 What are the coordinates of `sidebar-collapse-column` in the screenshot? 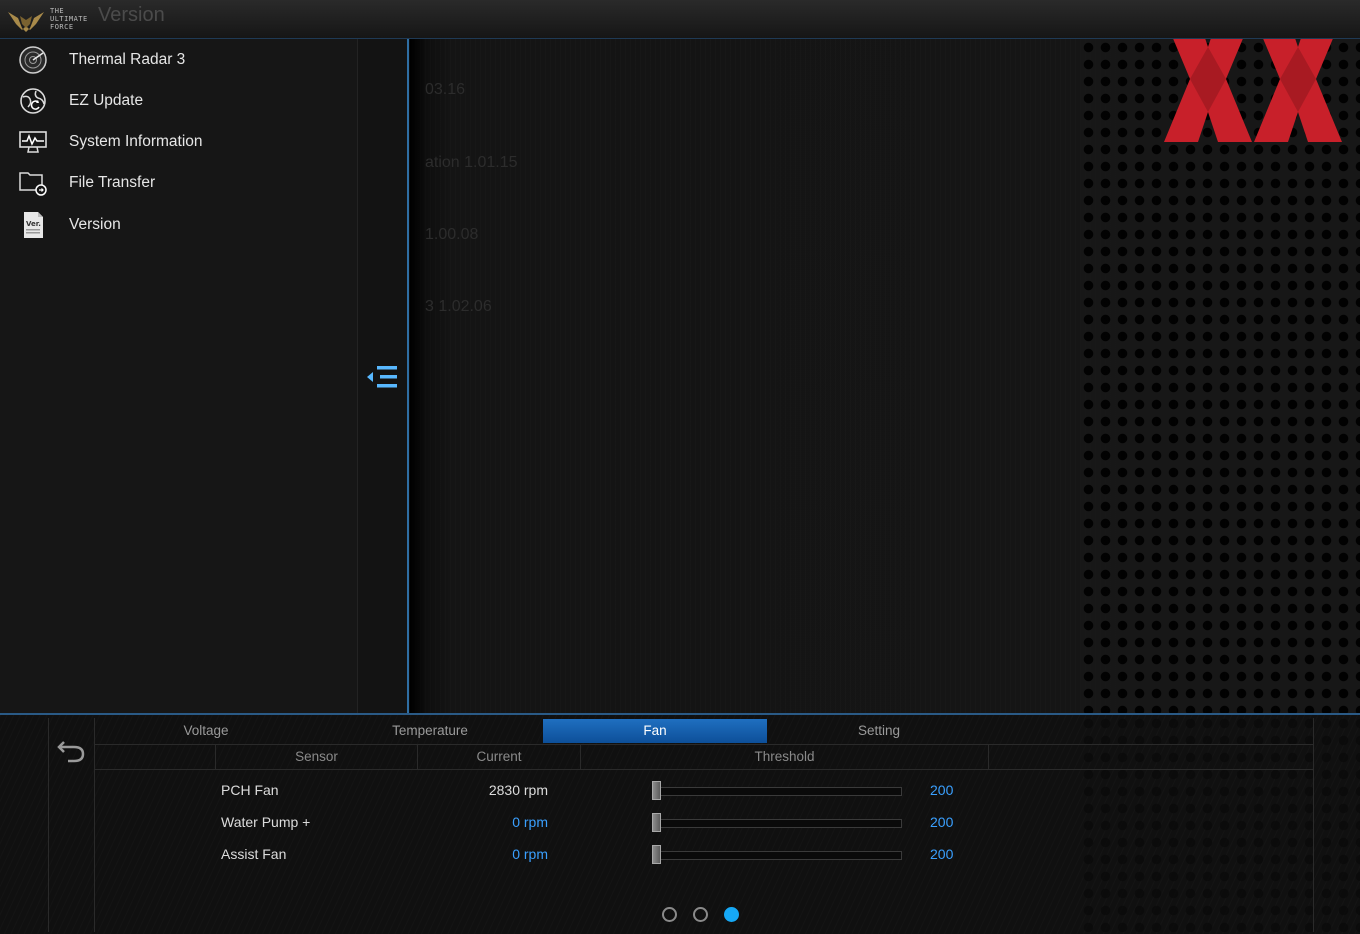 It's located at (383, 376).